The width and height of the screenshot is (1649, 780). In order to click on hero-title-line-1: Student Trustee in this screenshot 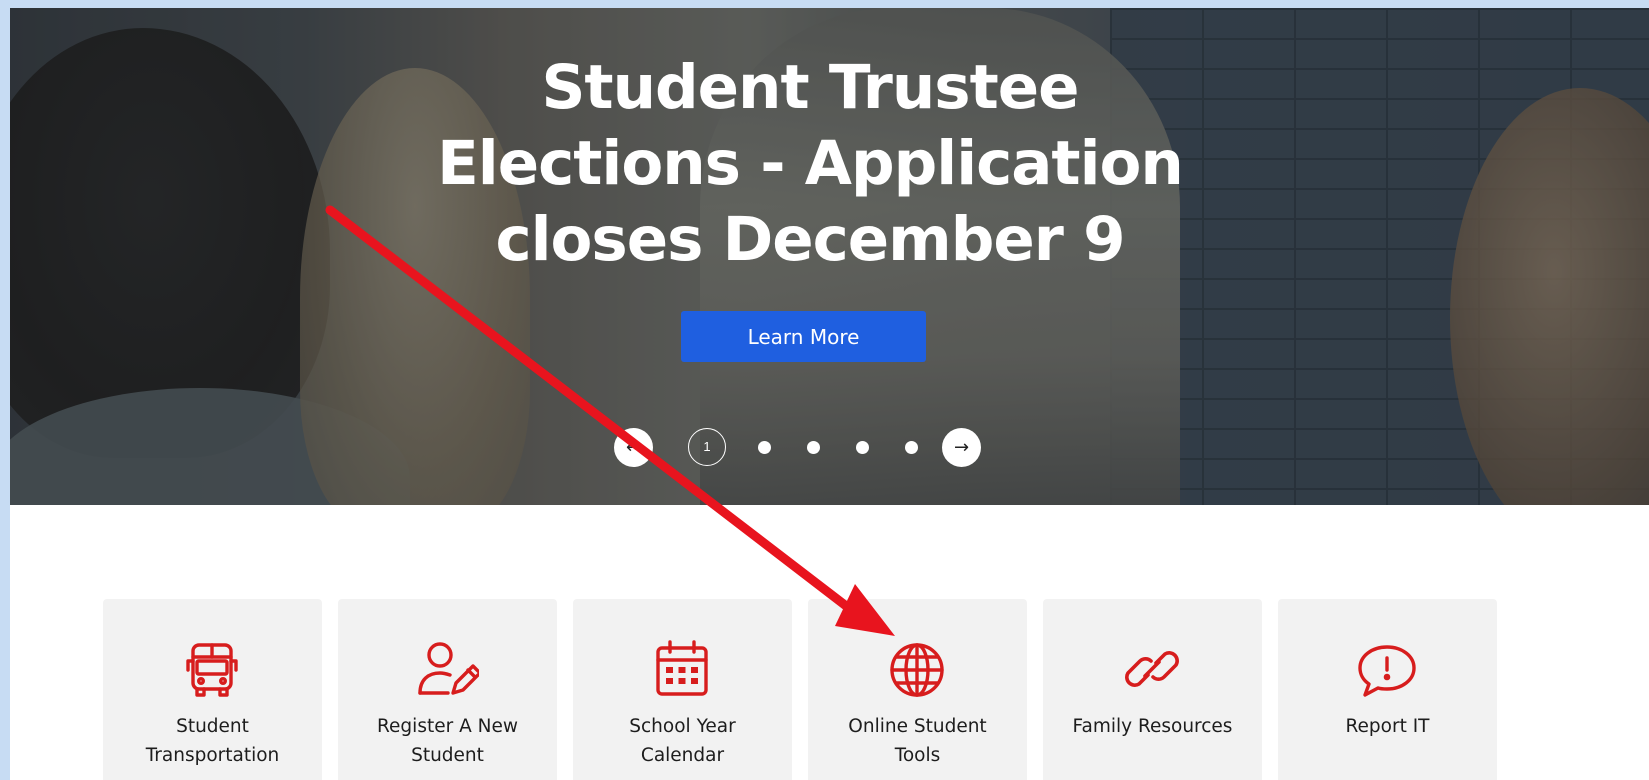, I will do `click(810, 87)`.